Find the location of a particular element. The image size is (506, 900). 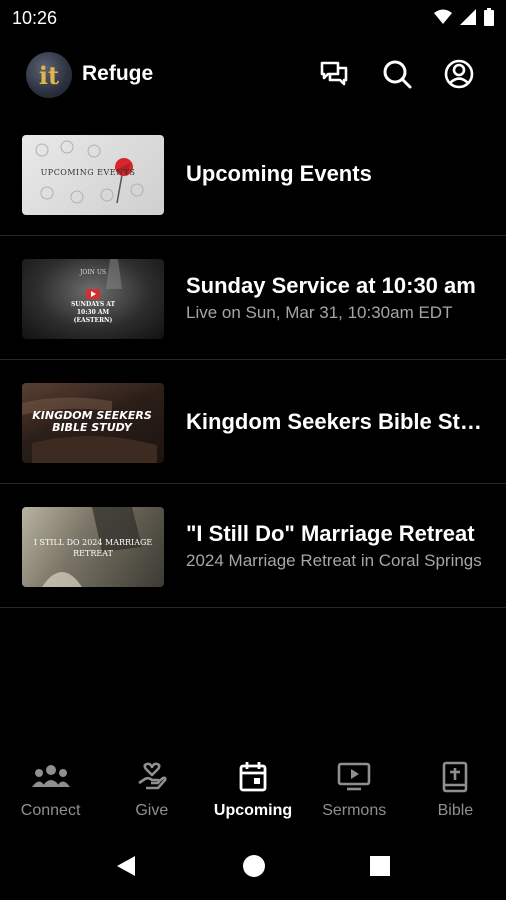

thumb-caption-top: JOIN US is located at coordinates (93, 272).